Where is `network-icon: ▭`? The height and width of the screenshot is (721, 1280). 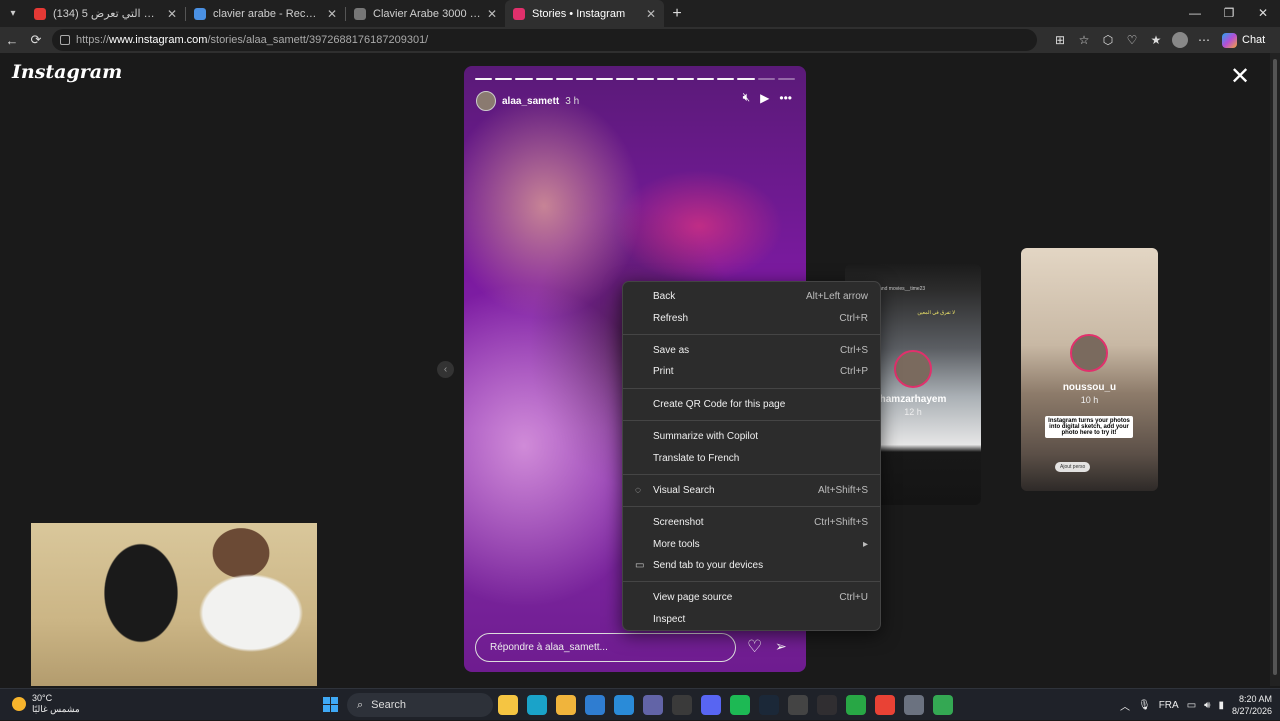 network-icon: ▭ is located at coordinates (1191, 705).